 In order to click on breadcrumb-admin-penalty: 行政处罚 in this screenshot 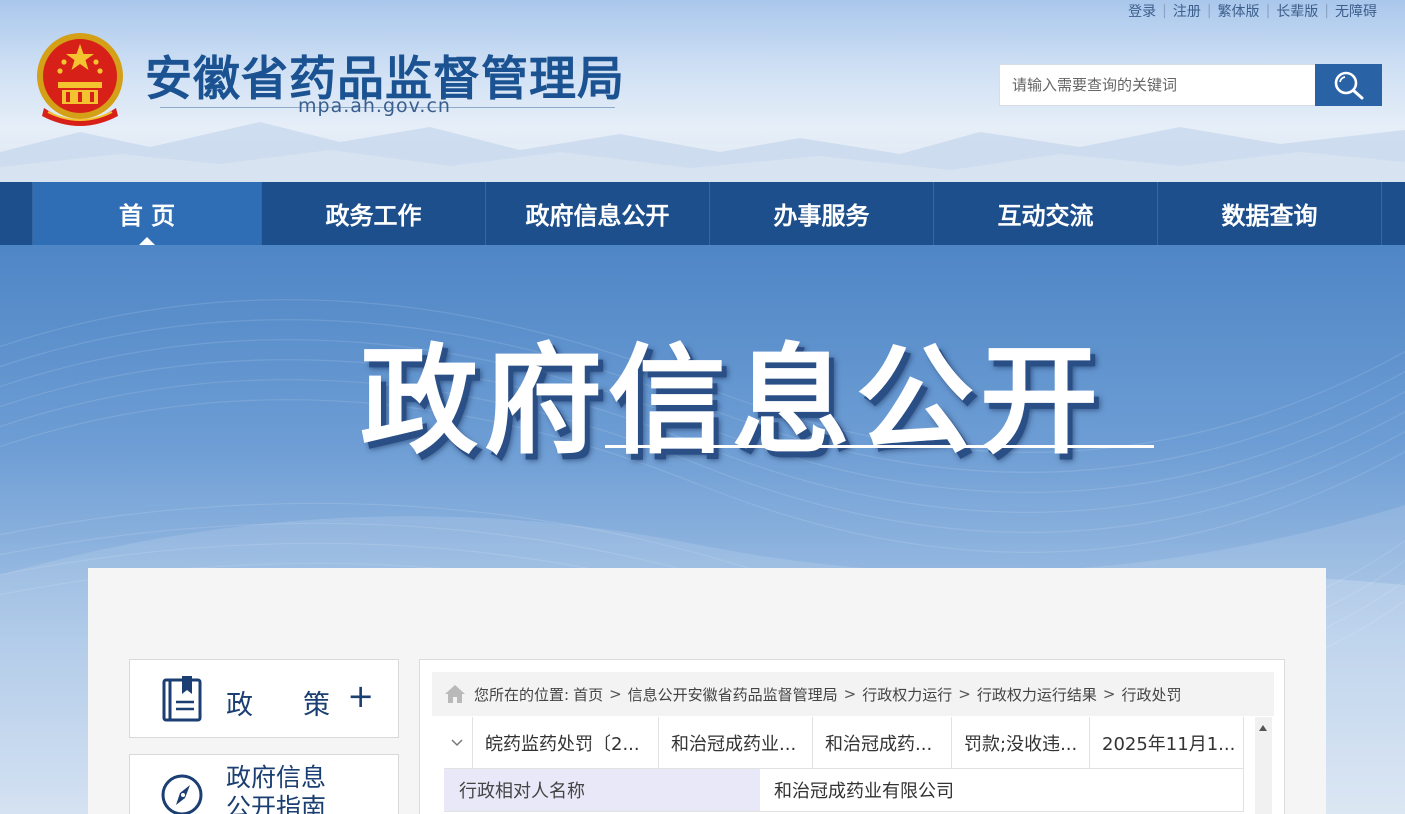, I will do `click(1151, 694)`.